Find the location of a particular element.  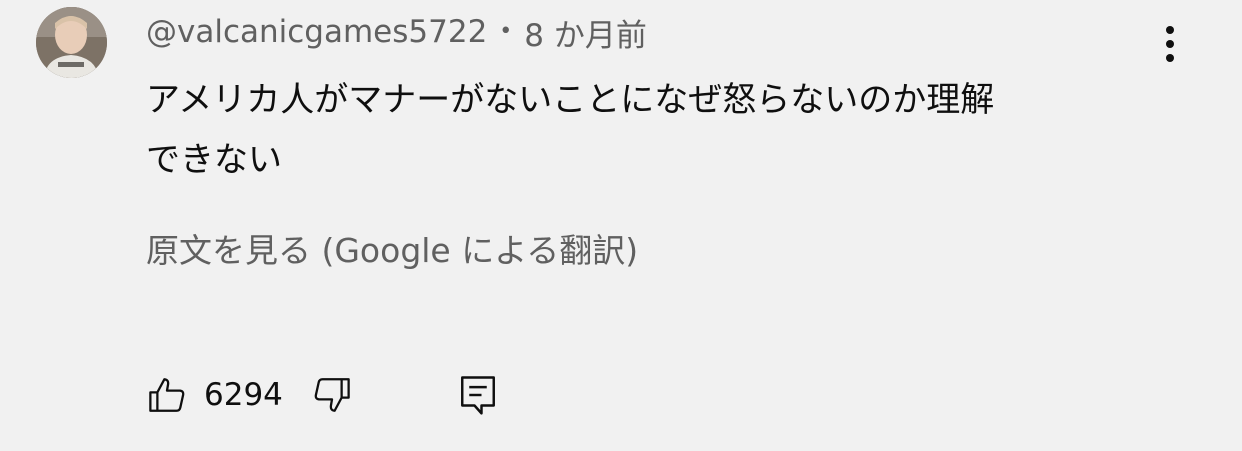

like-count: 6294 is located at coordinates (243, 395).